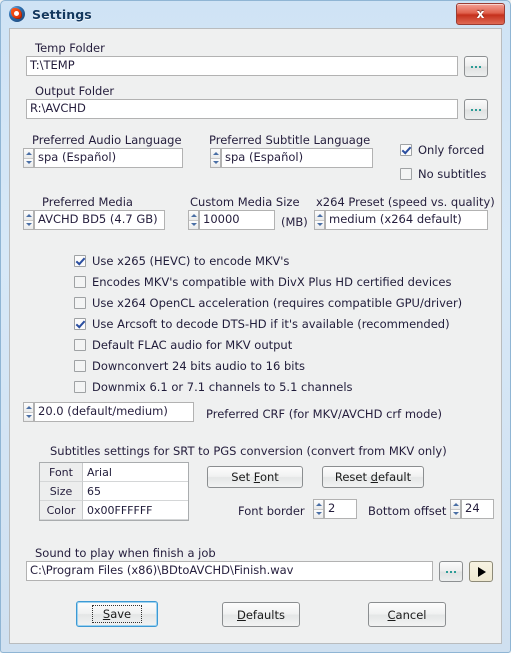  I want to click on output-folder-input: R:\AVCHD, so click(242, 109).